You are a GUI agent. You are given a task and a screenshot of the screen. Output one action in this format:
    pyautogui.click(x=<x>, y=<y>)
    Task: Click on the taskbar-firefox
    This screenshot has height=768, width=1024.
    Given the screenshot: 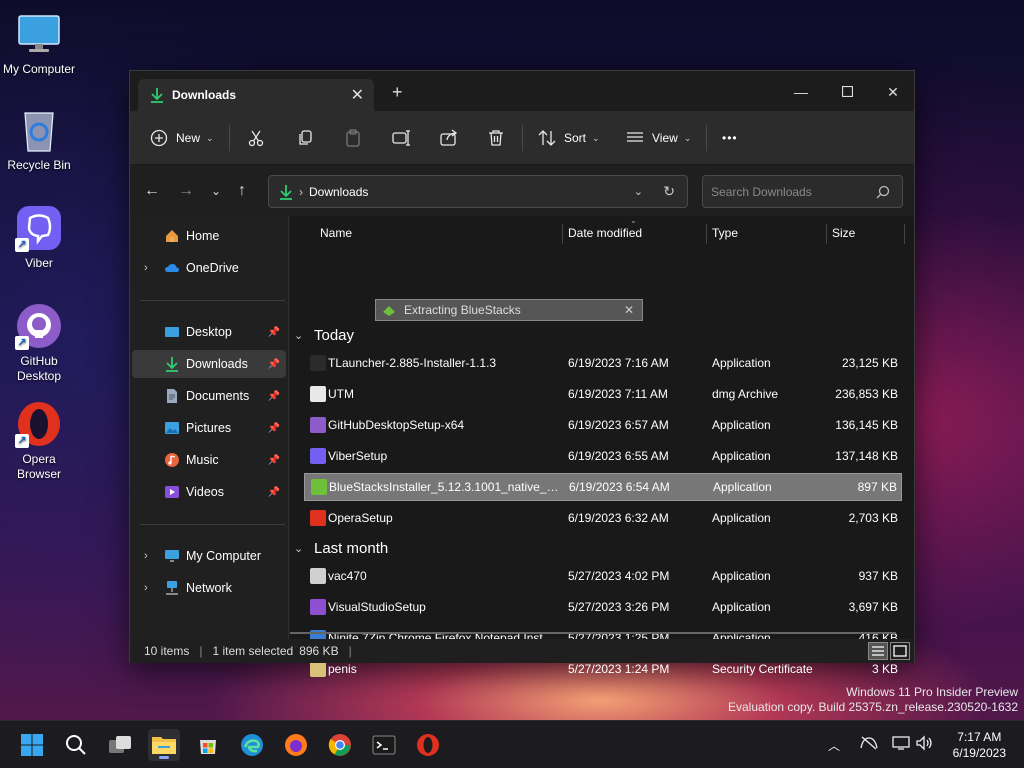 What is the action you would take?
    pyautogui.click(x=296, y=745)
    